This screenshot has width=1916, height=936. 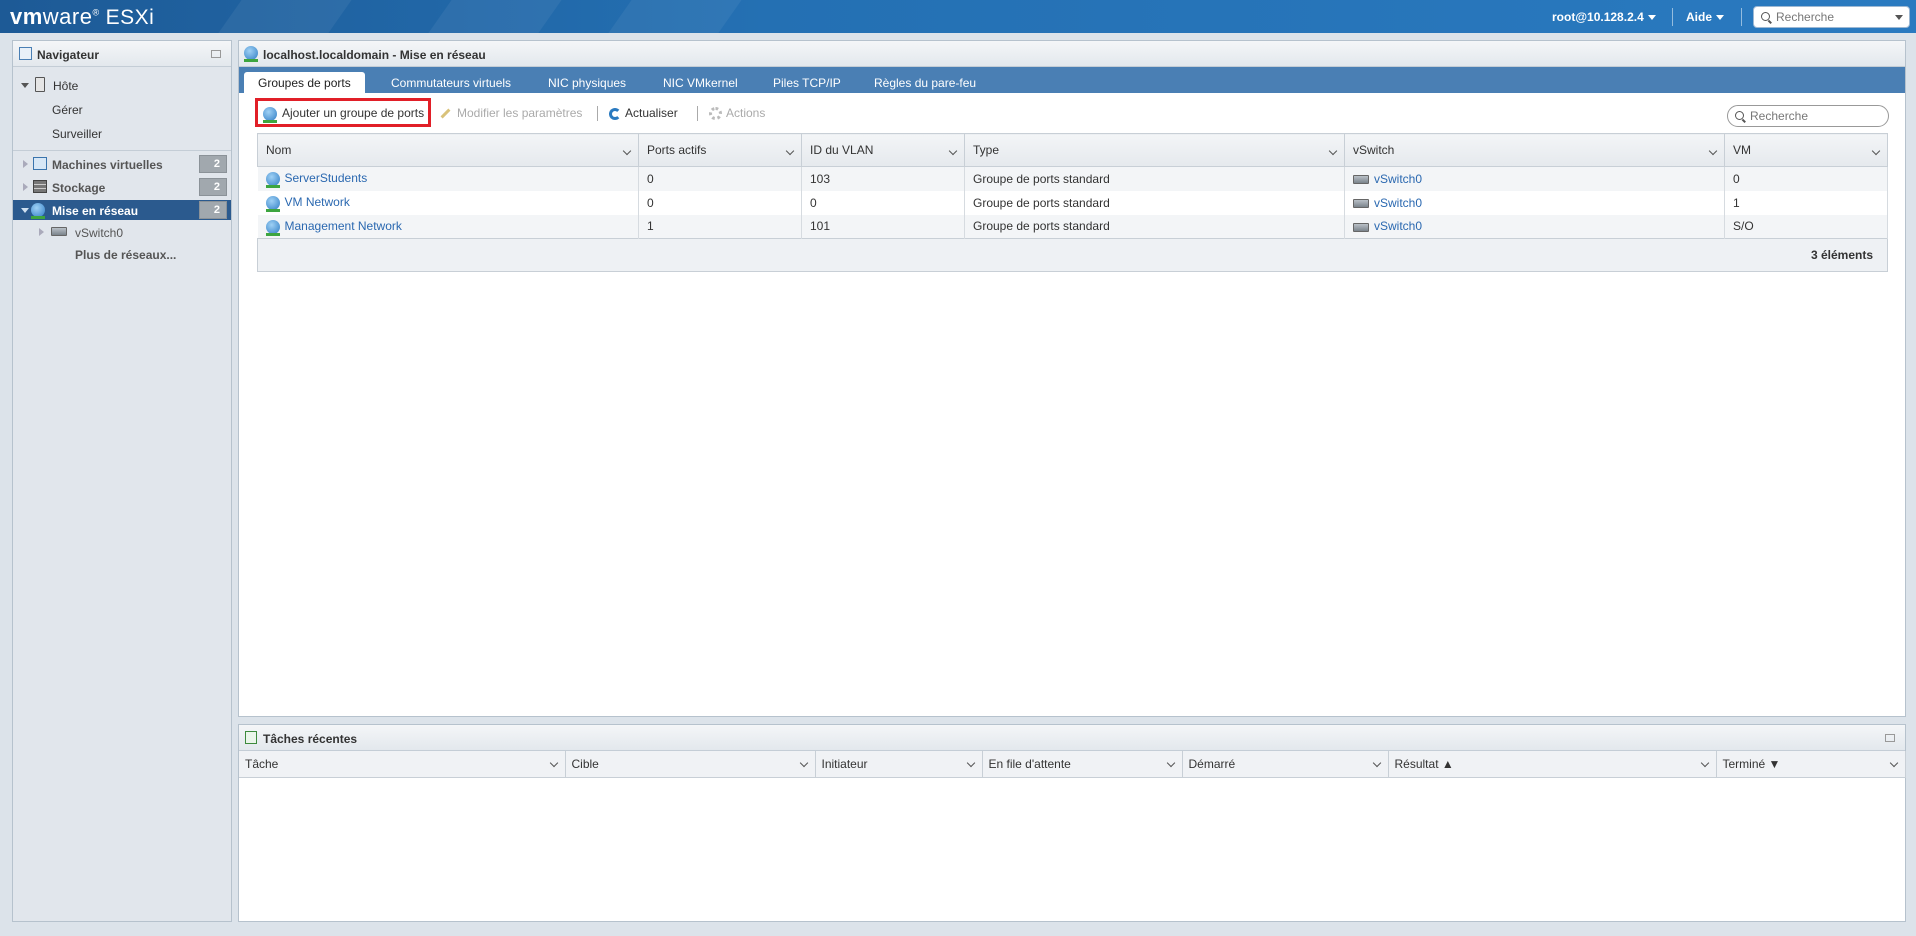 I want to click on column-header-queued: En file d'attente, so click(x=1082, y=764).